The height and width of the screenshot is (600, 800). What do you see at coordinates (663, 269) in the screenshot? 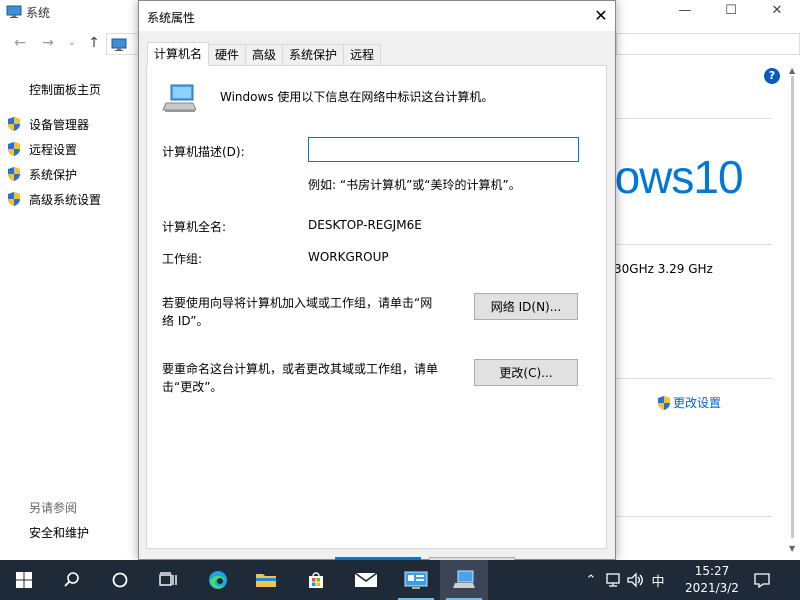
I see `processor-speed-value: 30GHz 3.29 GHz` at bounding box center [663, 269].